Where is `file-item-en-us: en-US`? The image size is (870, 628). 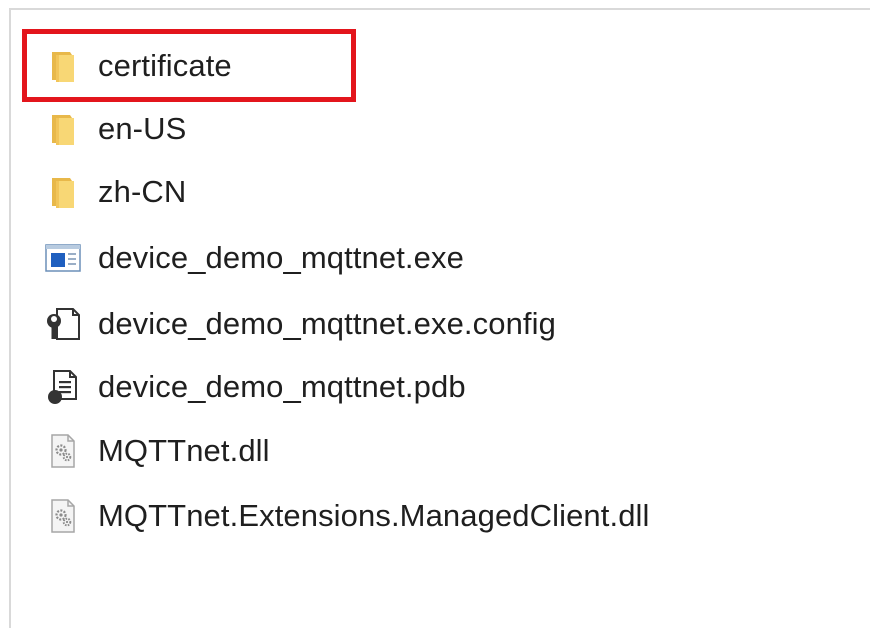 file-item-en-us: en-US is located at coordinates (424, 129).